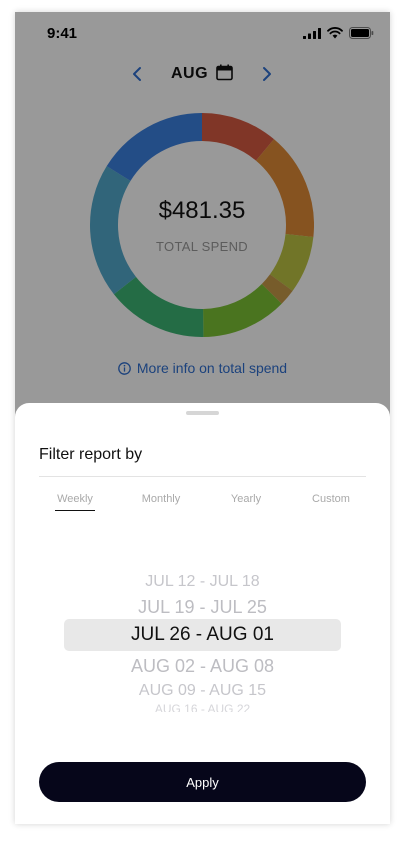 Image resolution: width=405 pixels, height=842 pixels. I want to click on tab-label: Yearly, so click(246, 499).